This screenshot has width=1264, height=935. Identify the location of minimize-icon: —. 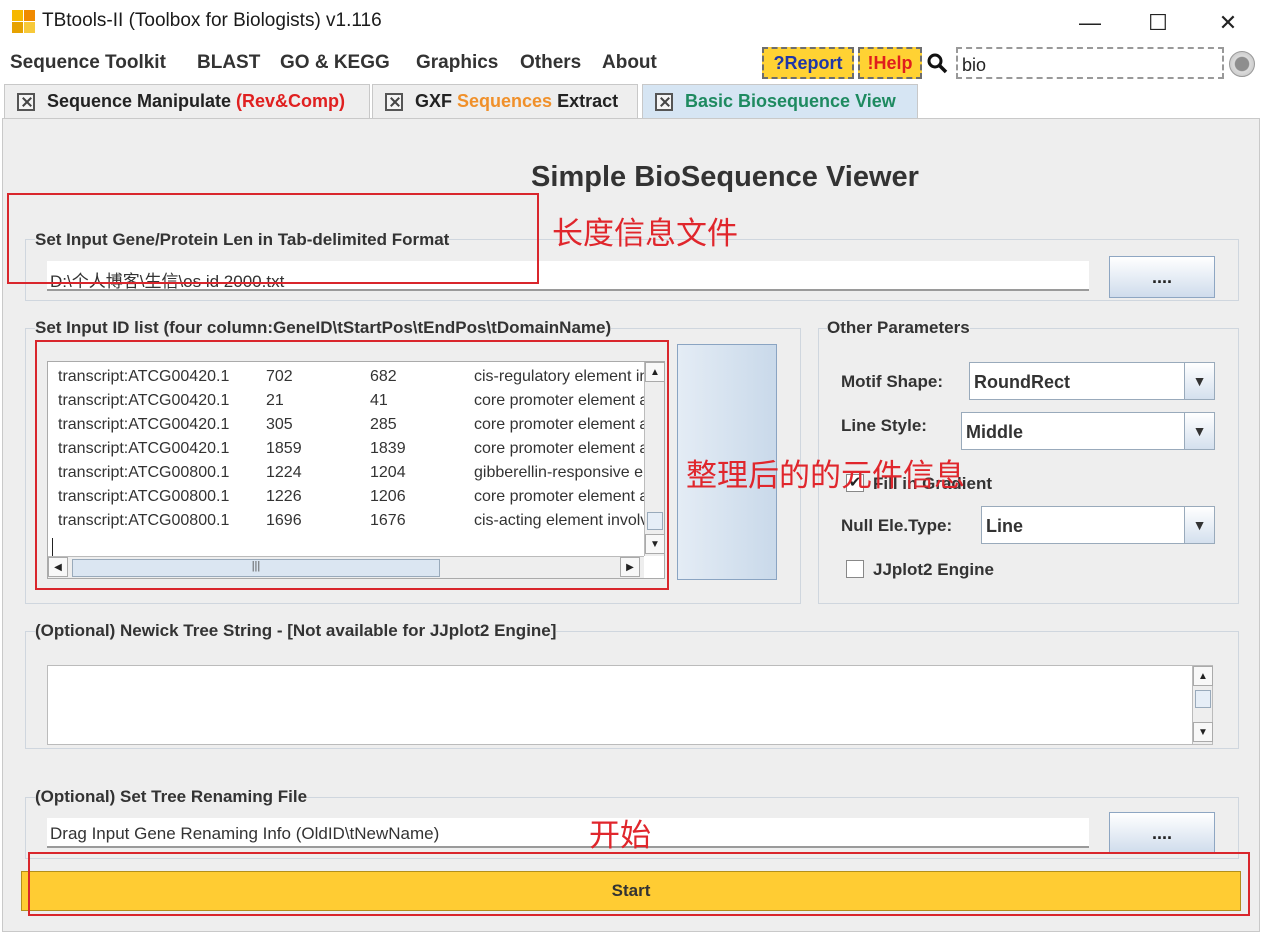
(1090, 22).